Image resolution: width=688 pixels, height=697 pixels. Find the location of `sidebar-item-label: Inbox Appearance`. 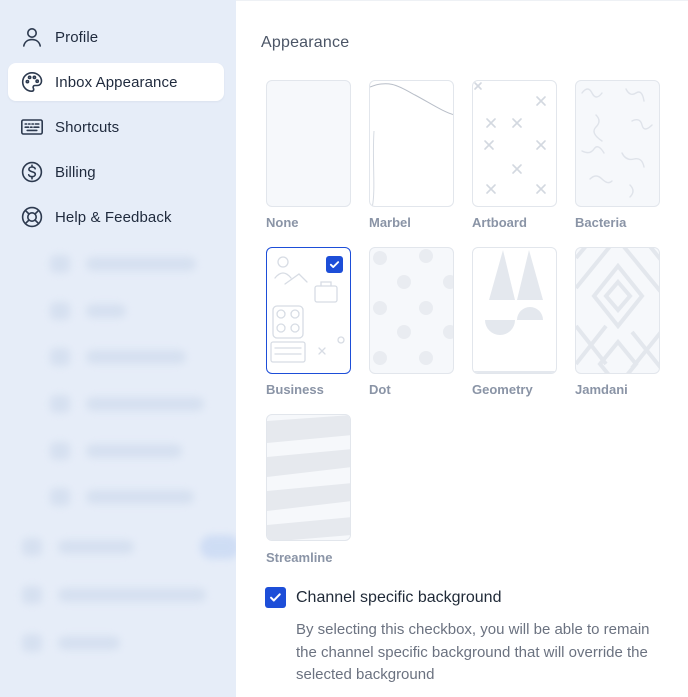

sidebar-item-label: Inbox Appearance is located at coordinates (116, 82).